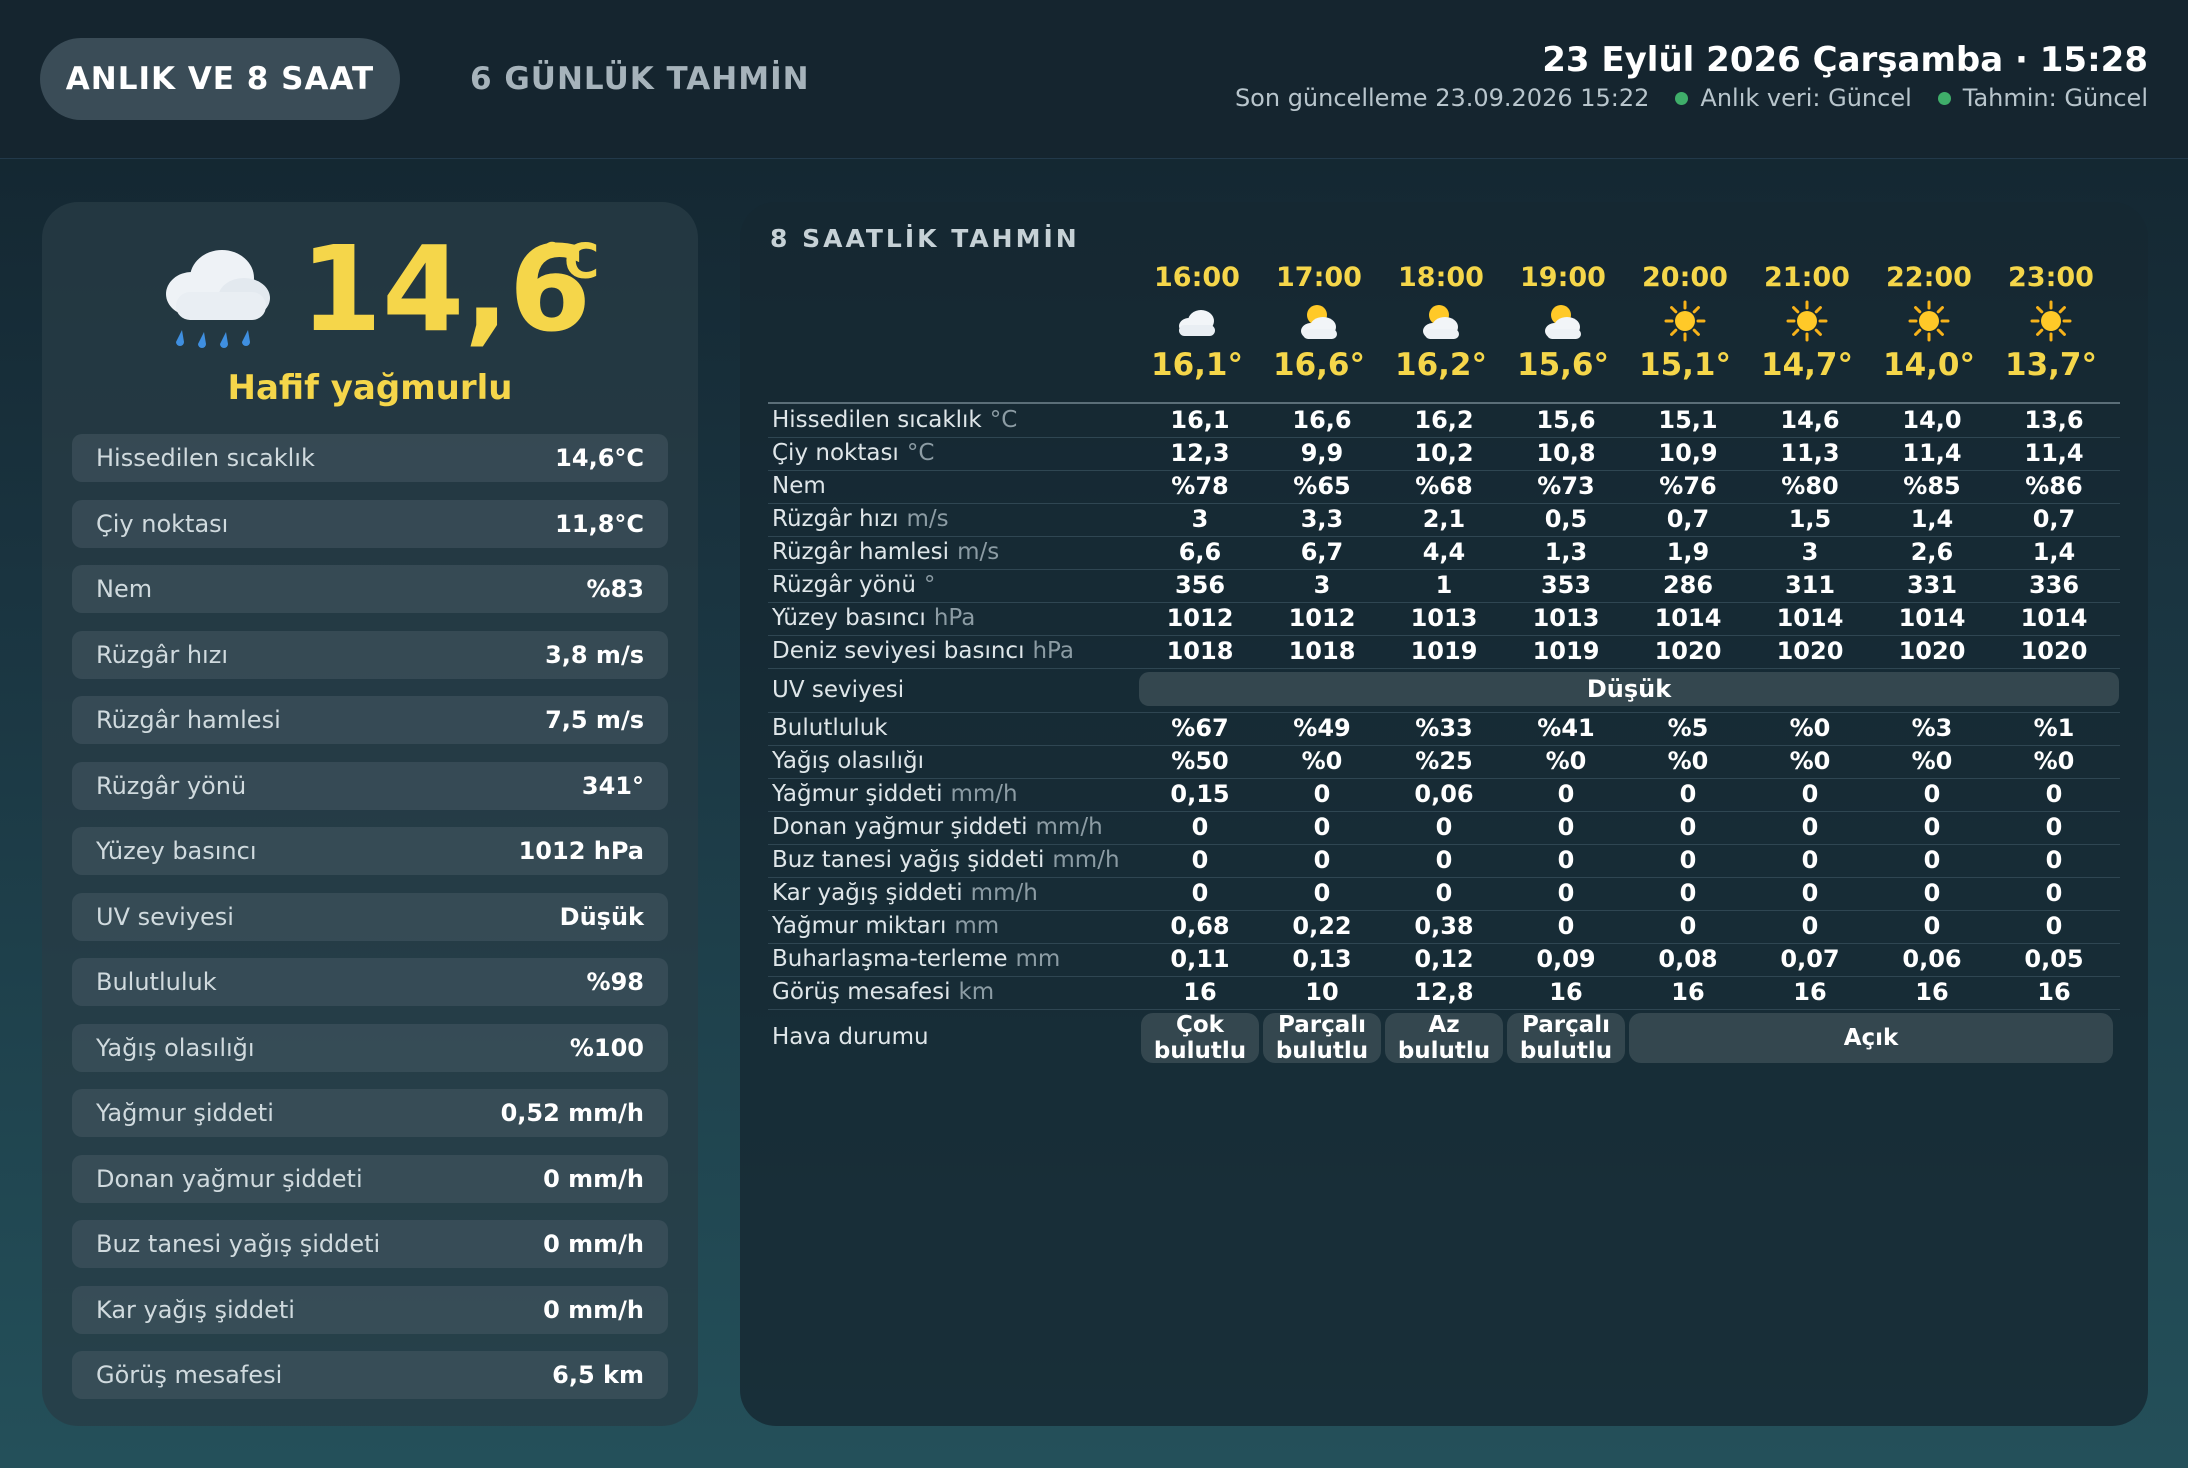 This screenshot has height=1468, width=2188. What do you see at coordinates (370, 523) in the screenshot?
I see `metric-row-ciy-noktasi: Çiy noktası 11,8°C` at bounding box center [370, 523].